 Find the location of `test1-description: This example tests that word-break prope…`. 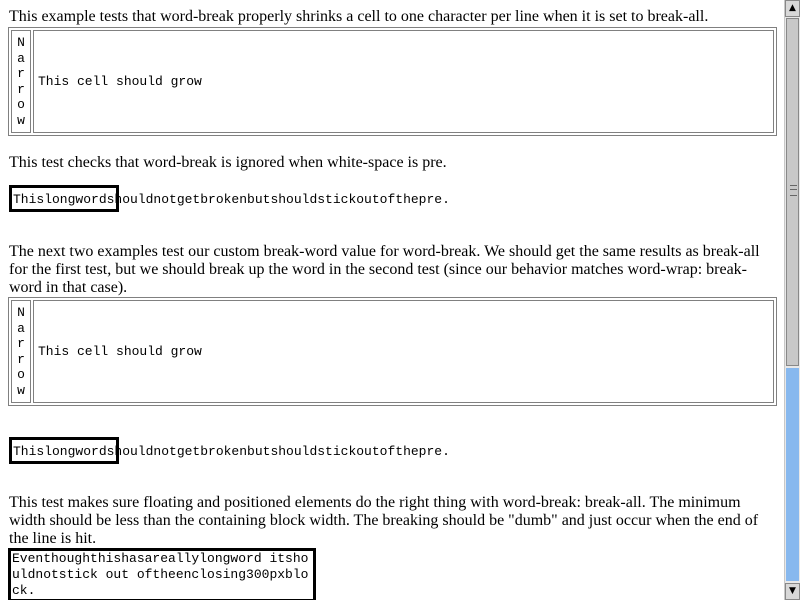

test1-description: This example tests that word-break prope… is located at coordinates (359, 16).